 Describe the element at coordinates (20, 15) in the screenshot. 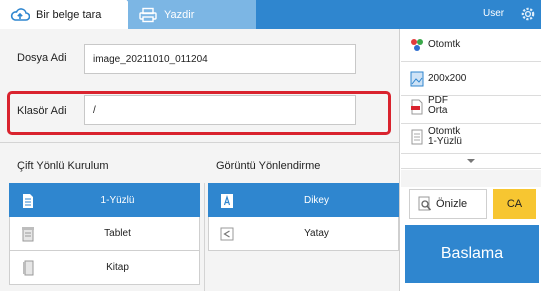

I see `cloud-scan-icon` at that location.